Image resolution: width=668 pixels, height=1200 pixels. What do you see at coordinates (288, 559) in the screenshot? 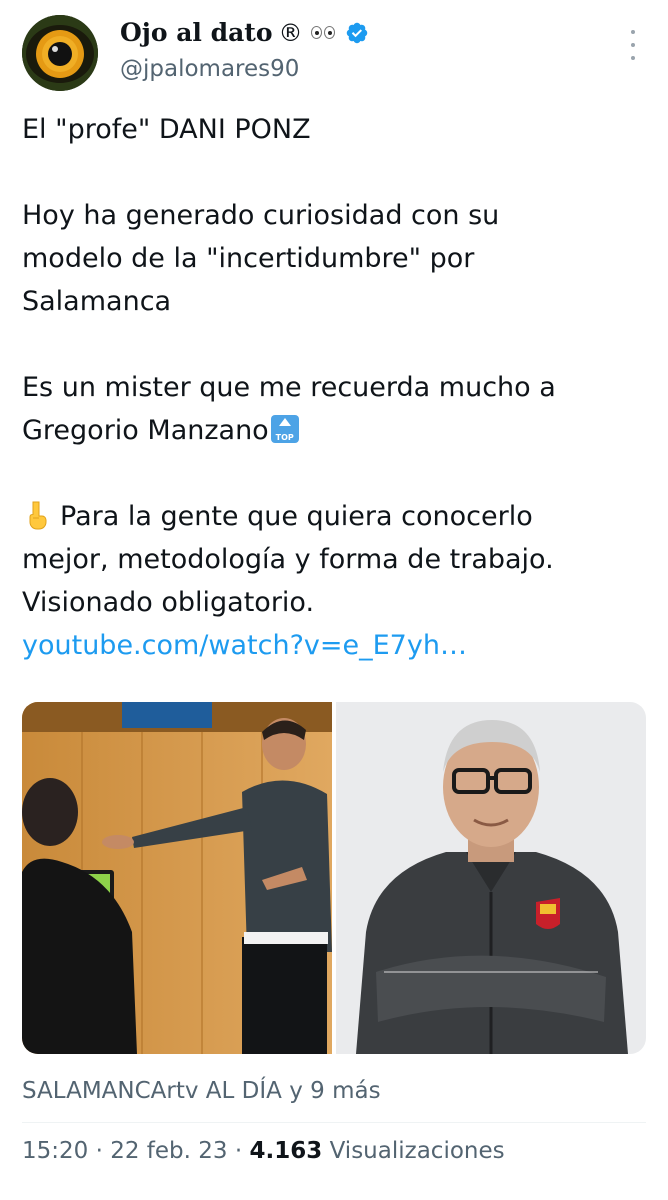
I see `tweet-line: mejor, metodología y forma de trabajo.` at bounding box center [288, 559].